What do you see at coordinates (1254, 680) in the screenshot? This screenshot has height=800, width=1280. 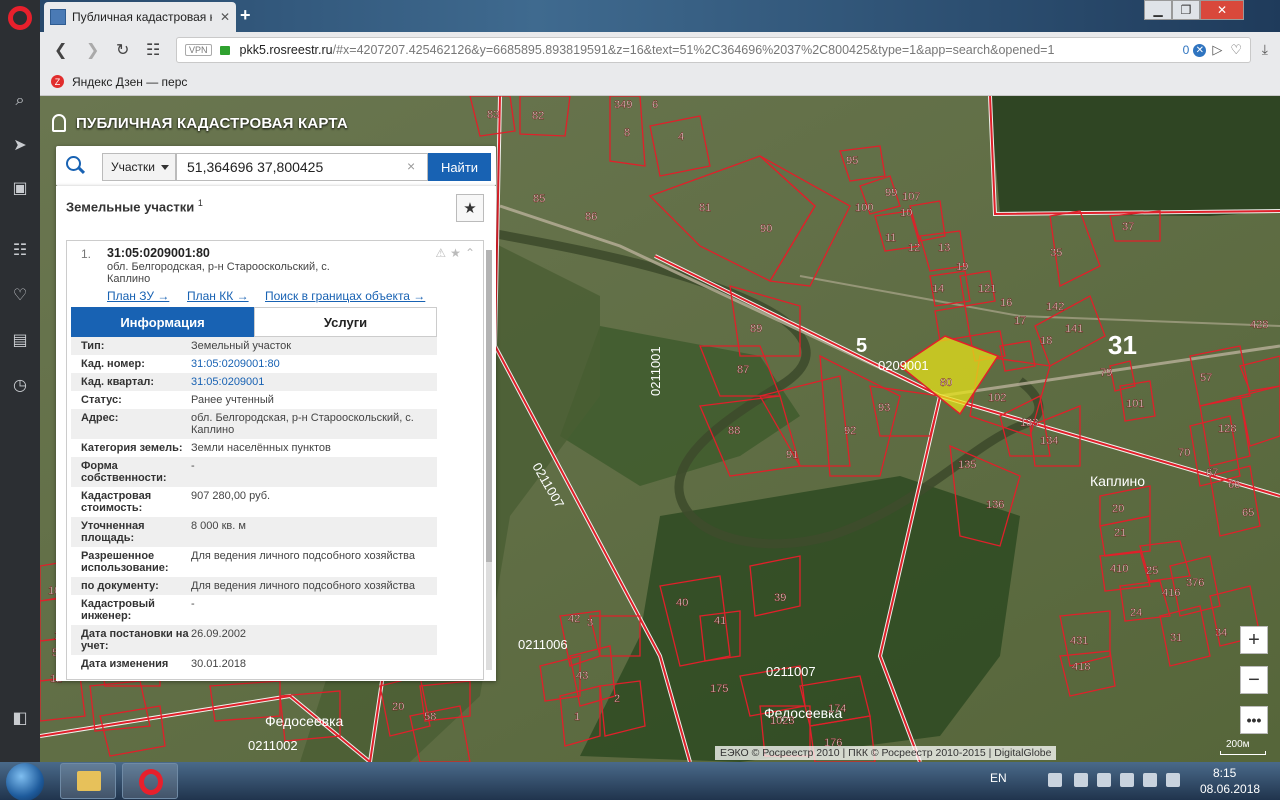 I see `zoom-out-button: −` at bounding box center [1254, 680].